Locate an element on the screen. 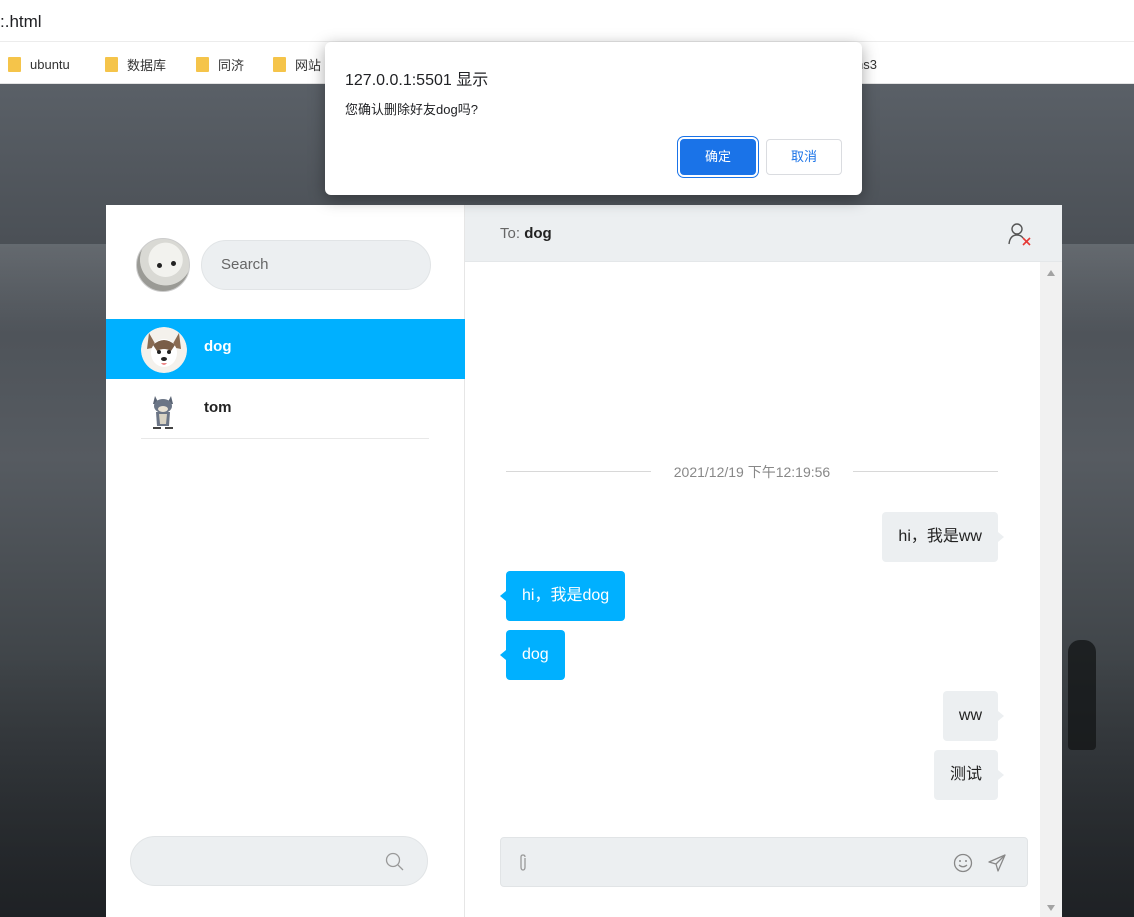 Image resolution: width=1134 pixels, height=917 pixels. scroll-down-arrow is located at coordinates (1051, 908).